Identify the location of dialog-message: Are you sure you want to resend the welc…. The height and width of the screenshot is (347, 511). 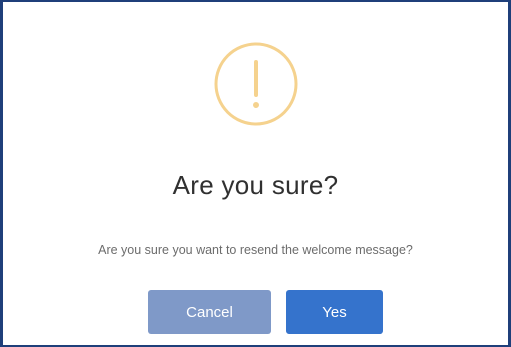
(255, 250).